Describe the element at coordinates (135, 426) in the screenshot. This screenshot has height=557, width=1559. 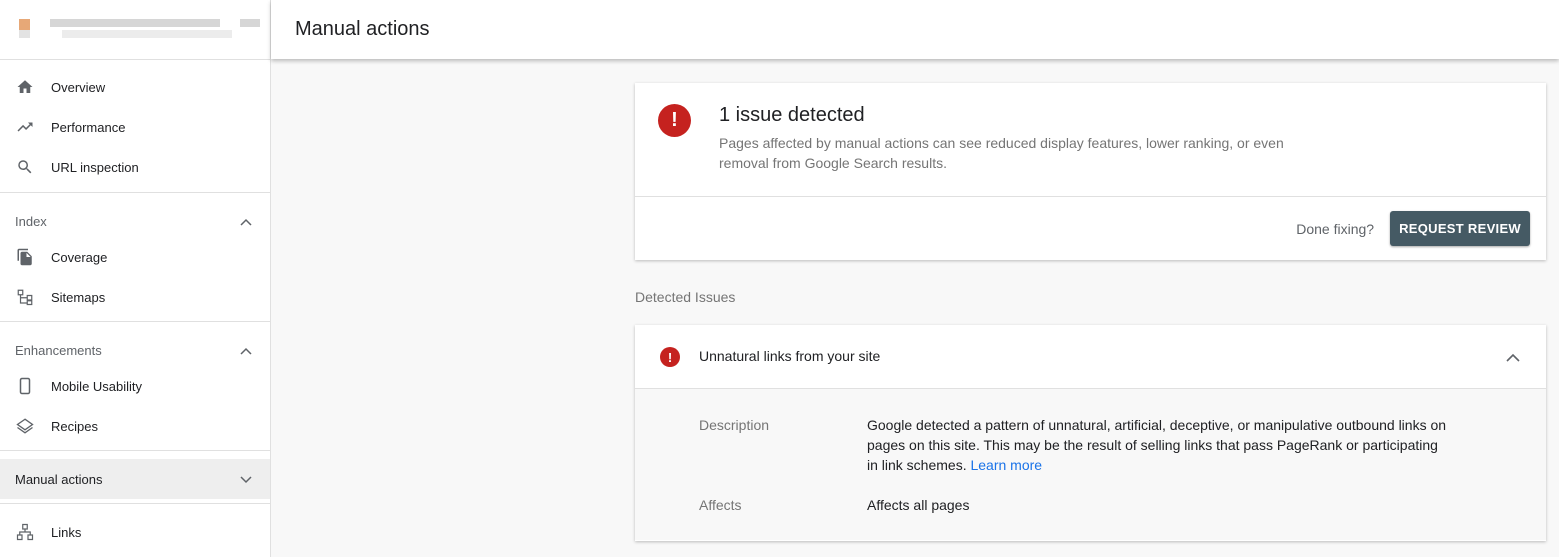
I see `sidebar-item-recipes: Recipes` at that location.